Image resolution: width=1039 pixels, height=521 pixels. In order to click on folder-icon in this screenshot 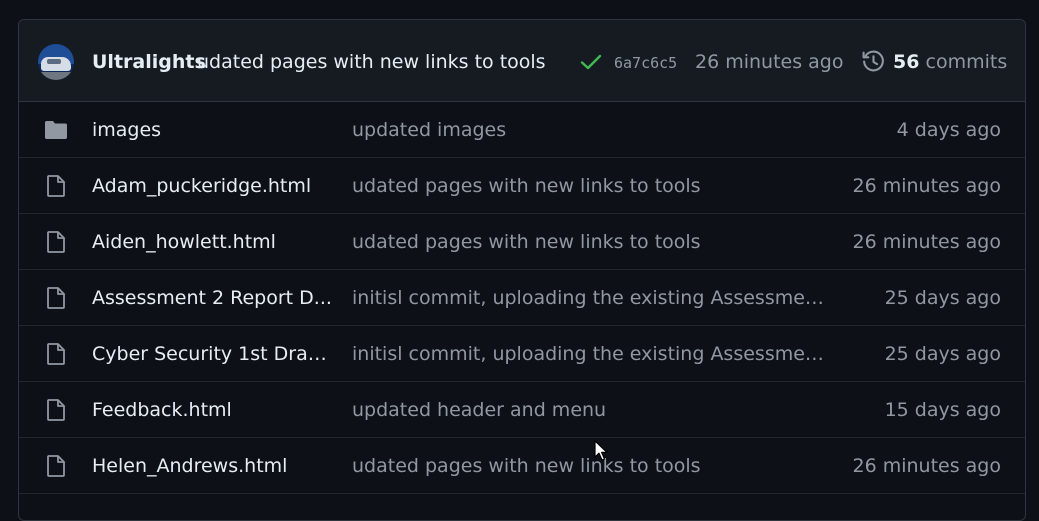, I will do `click(56, 130)`.